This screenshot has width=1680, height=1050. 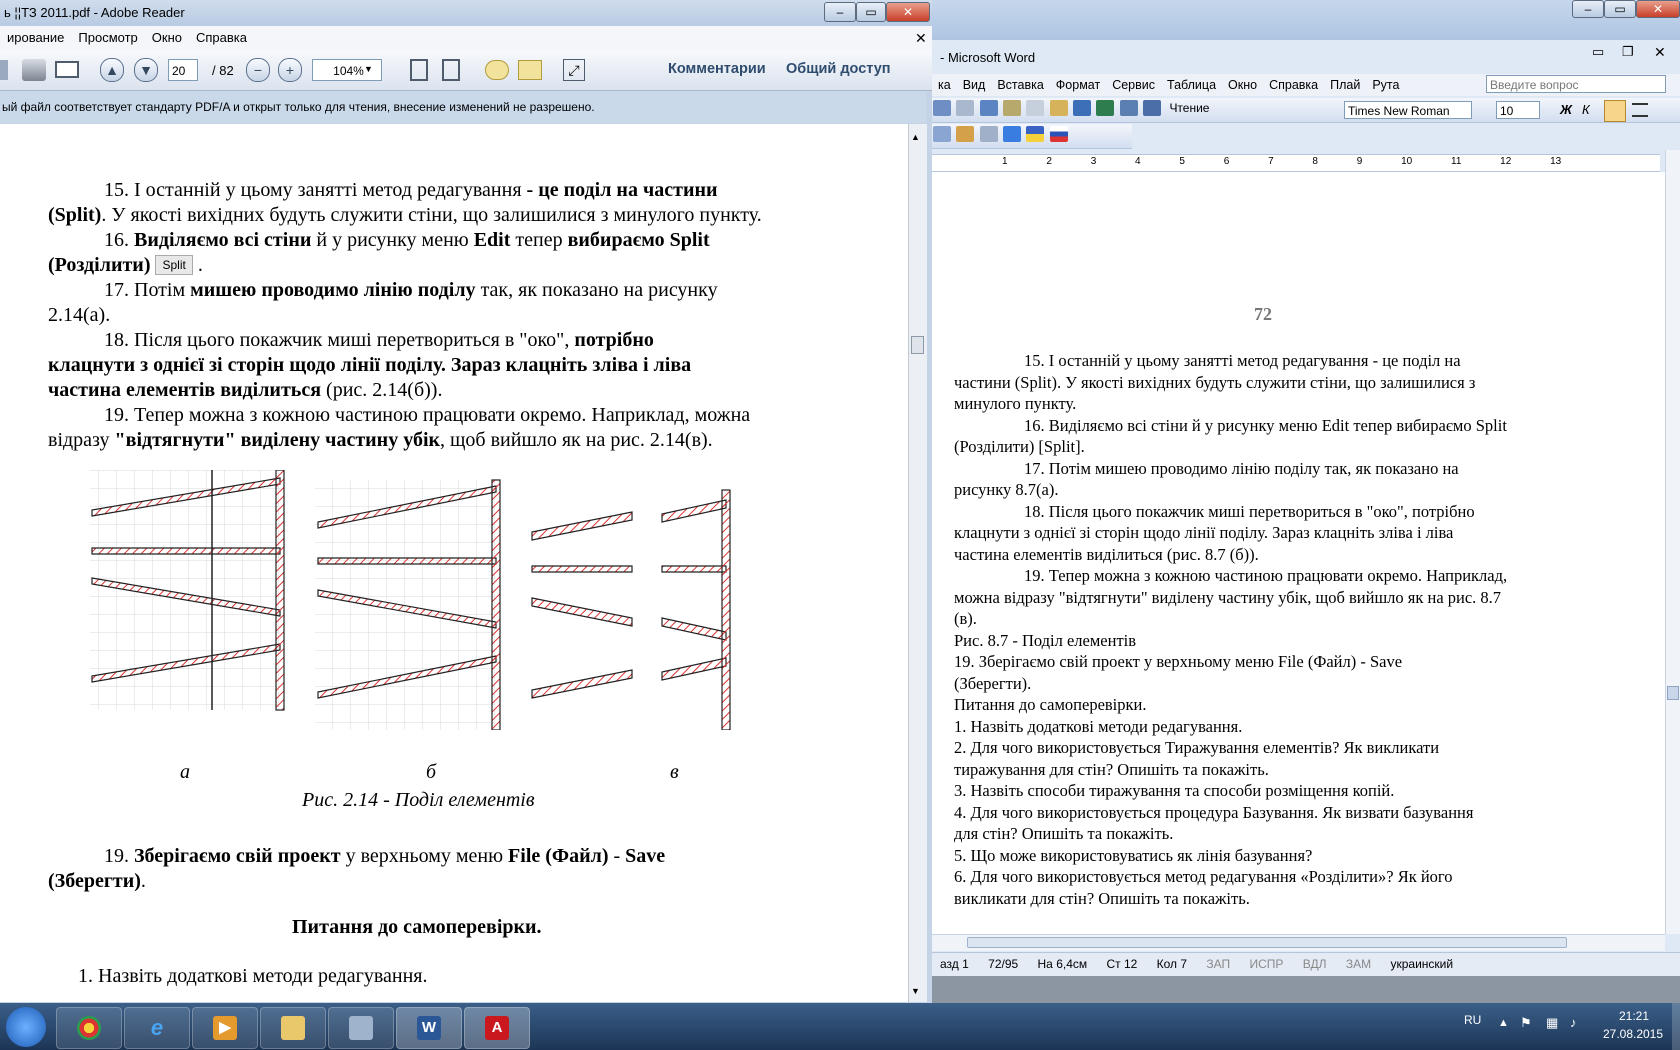 I want to click on paste-icon, so click(x=1058, y=108).